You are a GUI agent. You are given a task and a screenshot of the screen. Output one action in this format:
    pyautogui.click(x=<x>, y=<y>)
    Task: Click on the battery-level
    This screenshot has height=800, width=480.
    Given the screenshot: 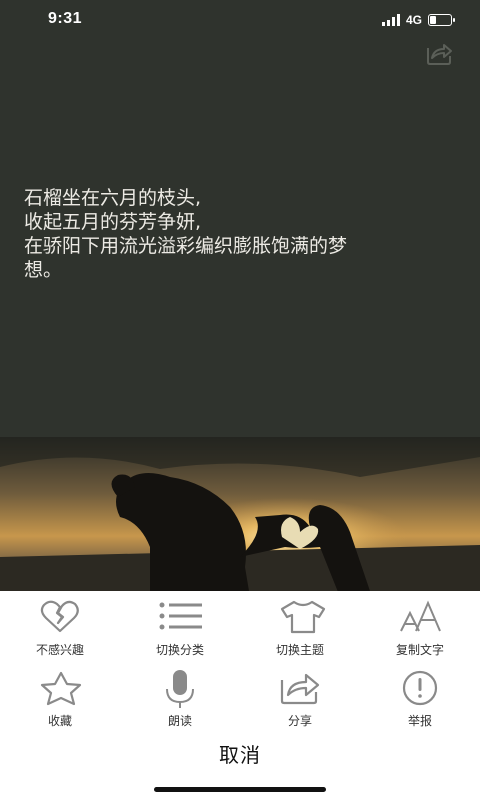 What is the action you would take?
    pyautogui.click(x=433, y=20)
    